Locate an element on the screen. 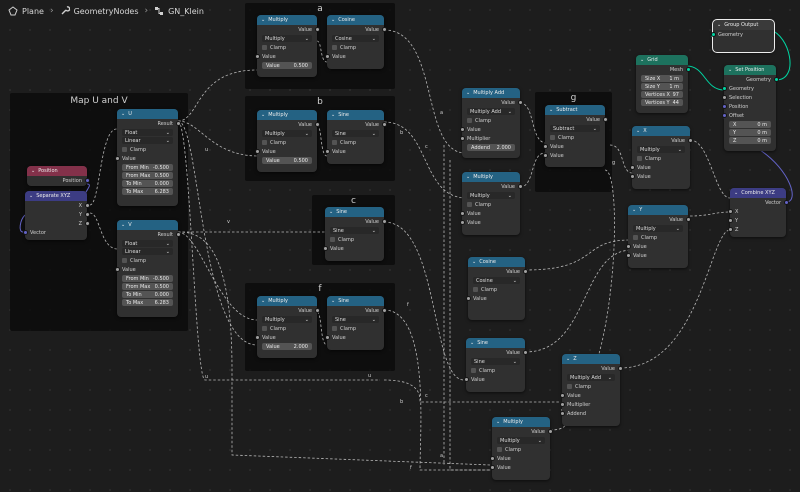  node-header: ⌄ Set Position is located at coordinates (750, 70).